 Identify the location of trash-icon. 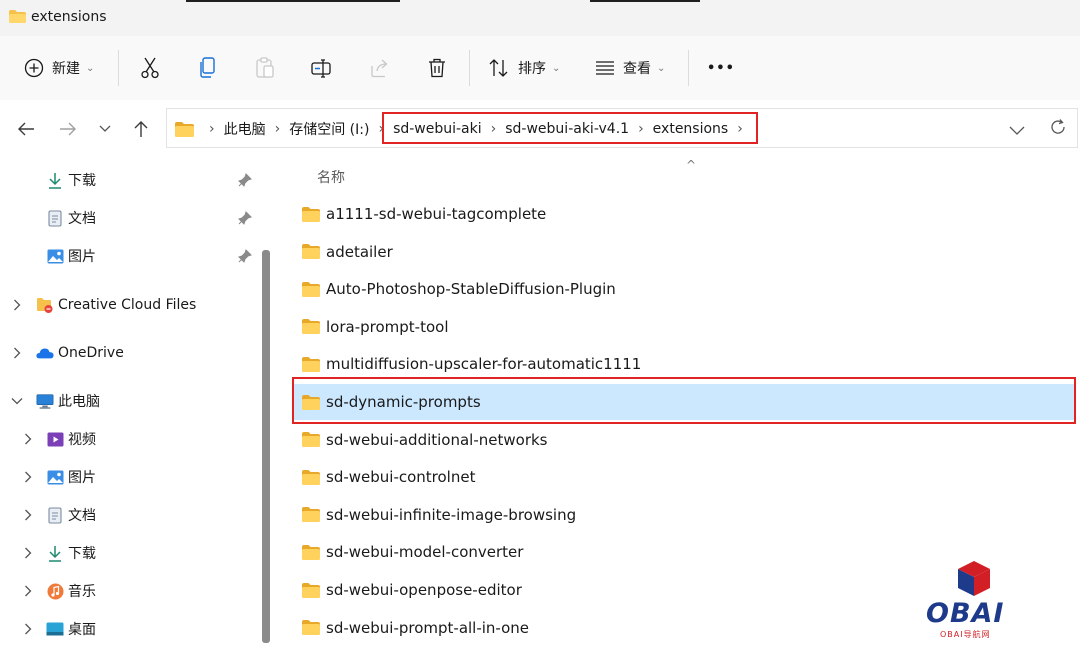
(437, 68).